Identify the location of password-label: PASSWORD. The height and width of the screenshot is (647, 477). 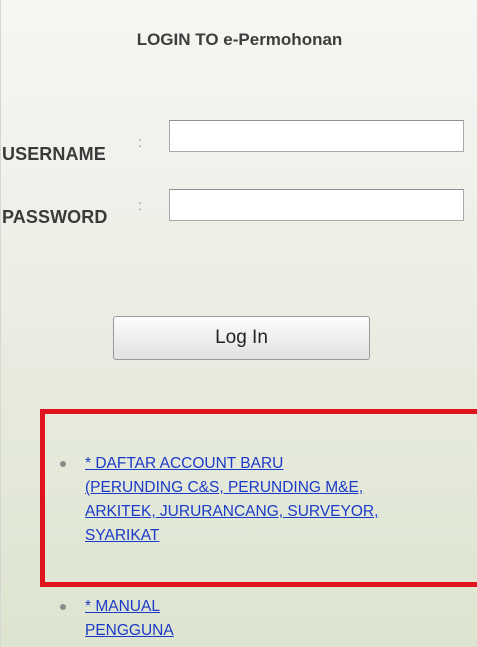
(55, 217).